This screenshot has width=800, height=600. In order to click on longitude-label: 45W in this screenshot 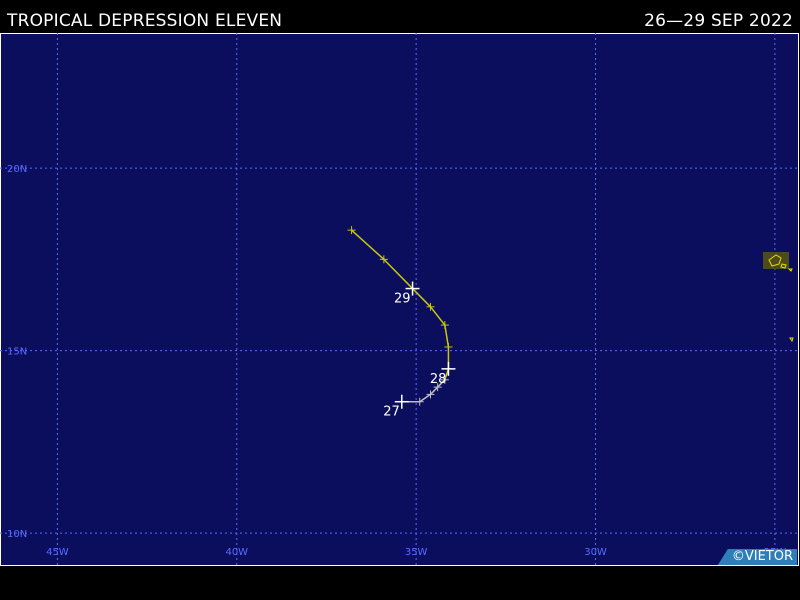, I will do `click(57, 552)`.